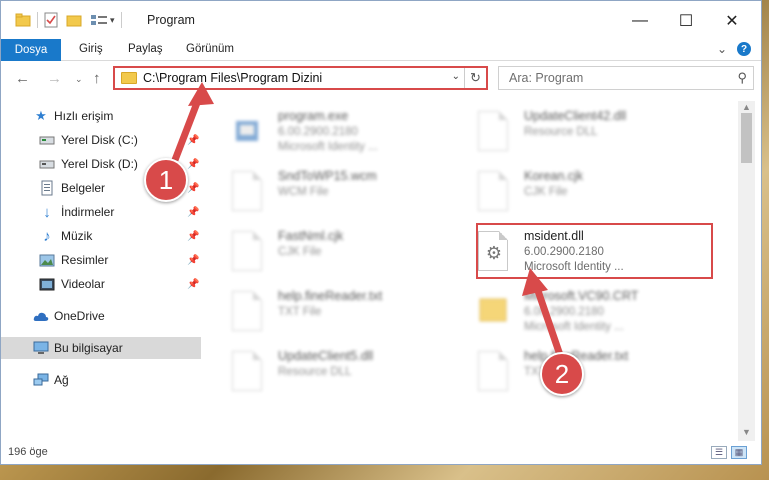 This screenshot has width=769, height=480. I want to click on callout-1: 1, so click(166, 180).